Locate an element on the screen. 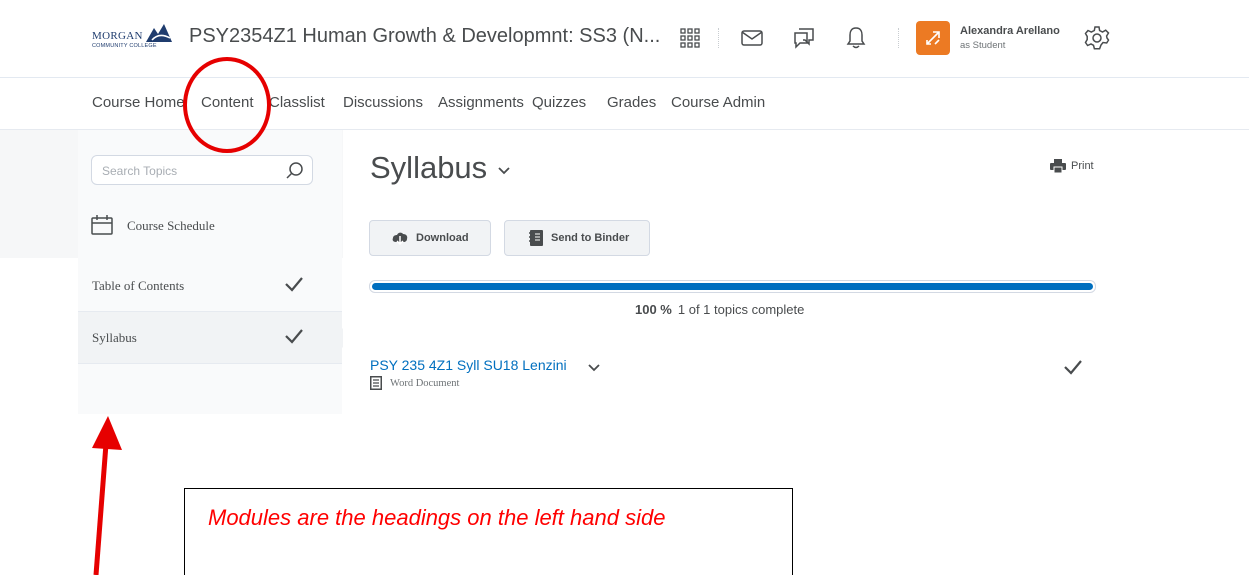 Image resolution: width=1249 pixels, height=575 pixels. sidebar-item-label: Syllabus is located at coordinates (114, 337).